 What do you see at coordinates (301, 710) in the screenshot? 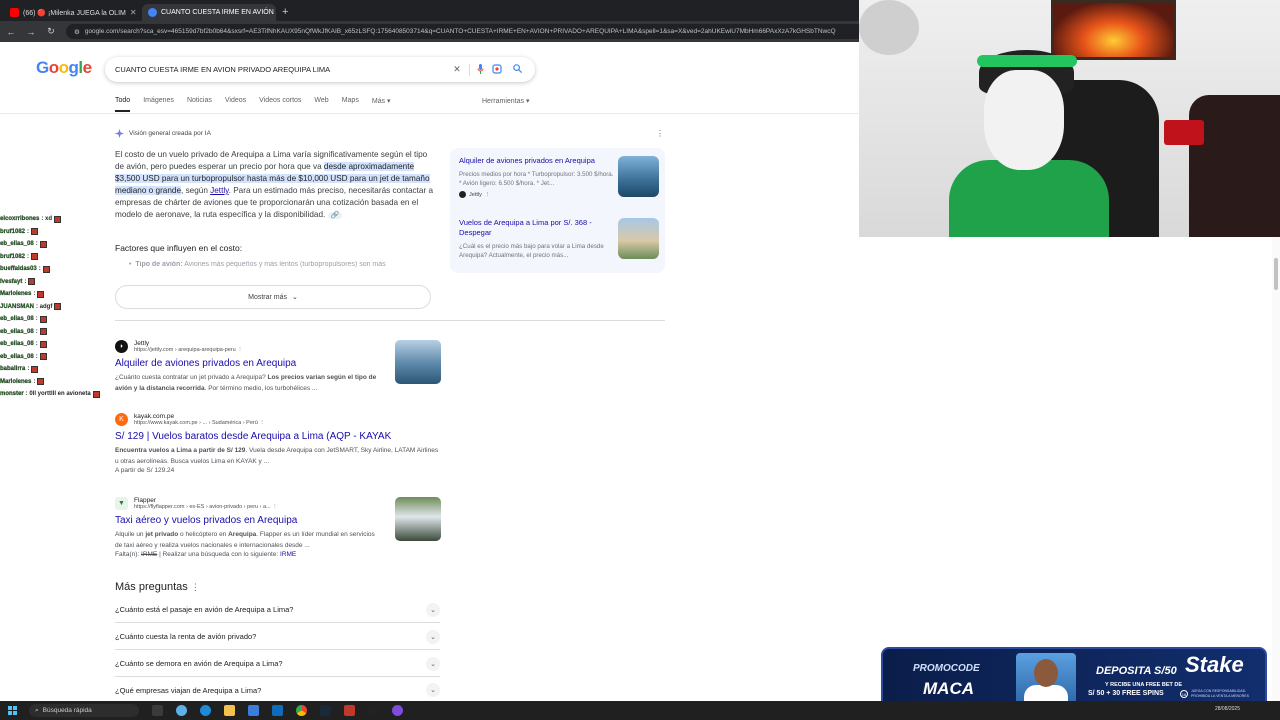
I see `chrome-icon` at bounding box center [301, 710].